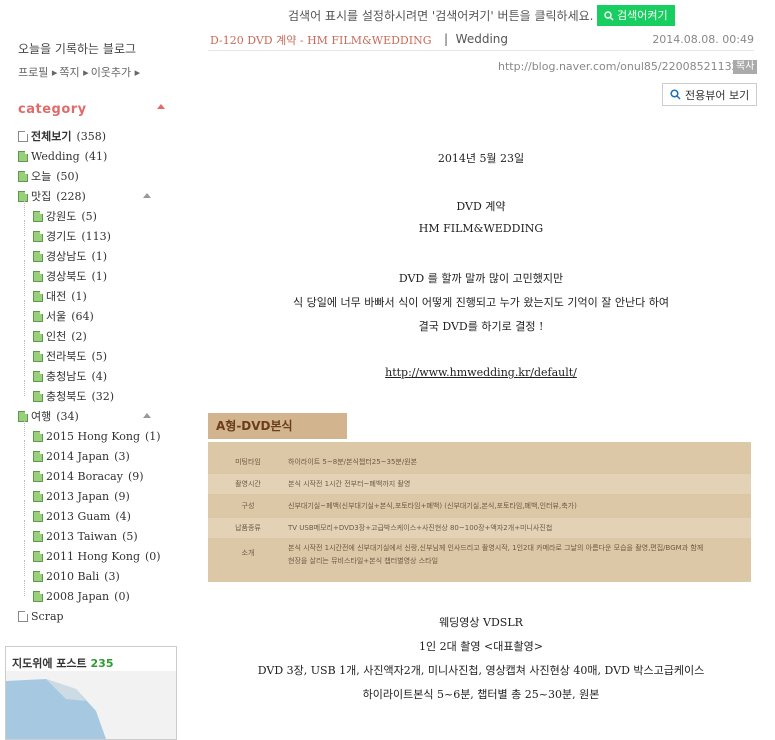  I want to click on search-keyword-message: 검색어 표시를 설정하시려면 '검색어켜기' 버튼을 클릭하세요., so click(441, 16).